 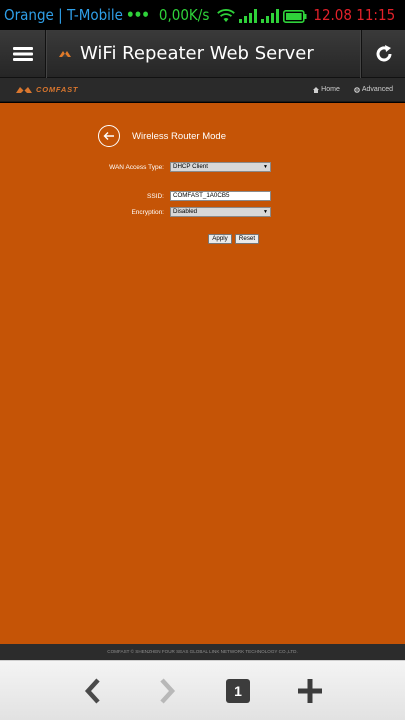 I want to click on nav-home-link: Home, so click(x=326, y=89).